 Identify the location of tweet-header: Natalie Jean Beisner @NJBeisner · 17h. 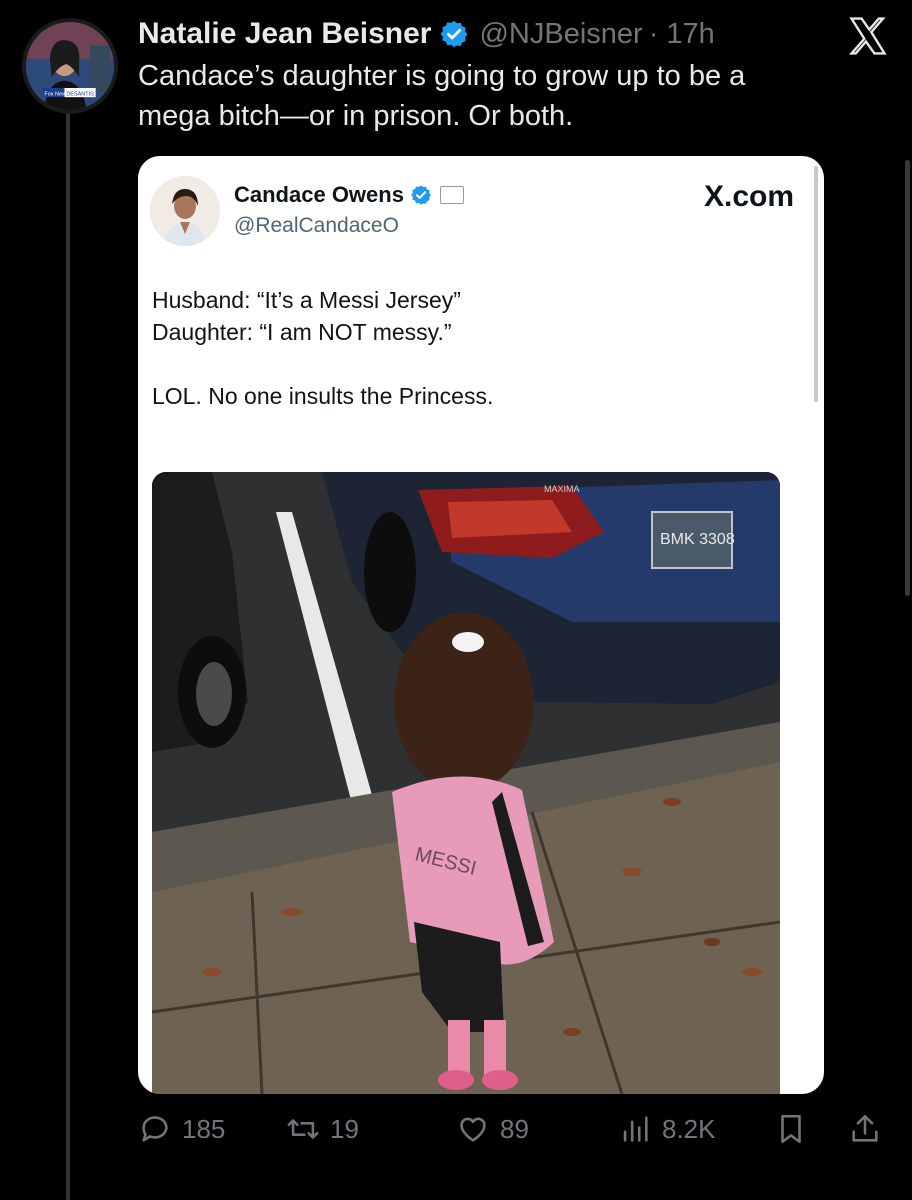
(426, 34).